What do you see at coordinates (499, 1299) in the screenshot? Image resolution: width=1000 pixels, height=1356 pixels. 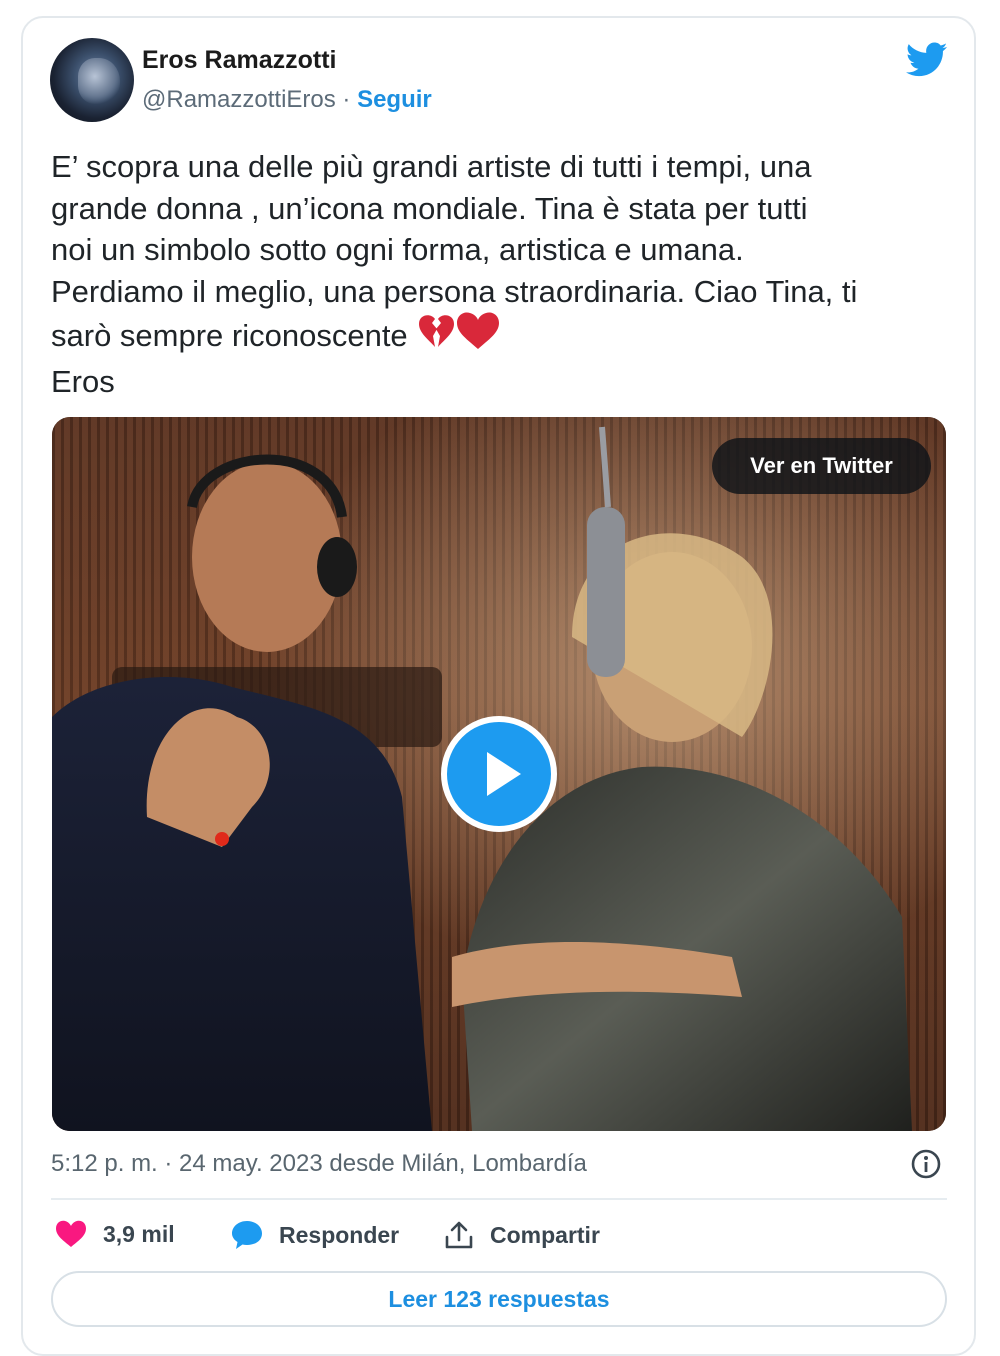 I see `read-replies-button: Leer 123 respuestas` at bounding box center [499, 1299].